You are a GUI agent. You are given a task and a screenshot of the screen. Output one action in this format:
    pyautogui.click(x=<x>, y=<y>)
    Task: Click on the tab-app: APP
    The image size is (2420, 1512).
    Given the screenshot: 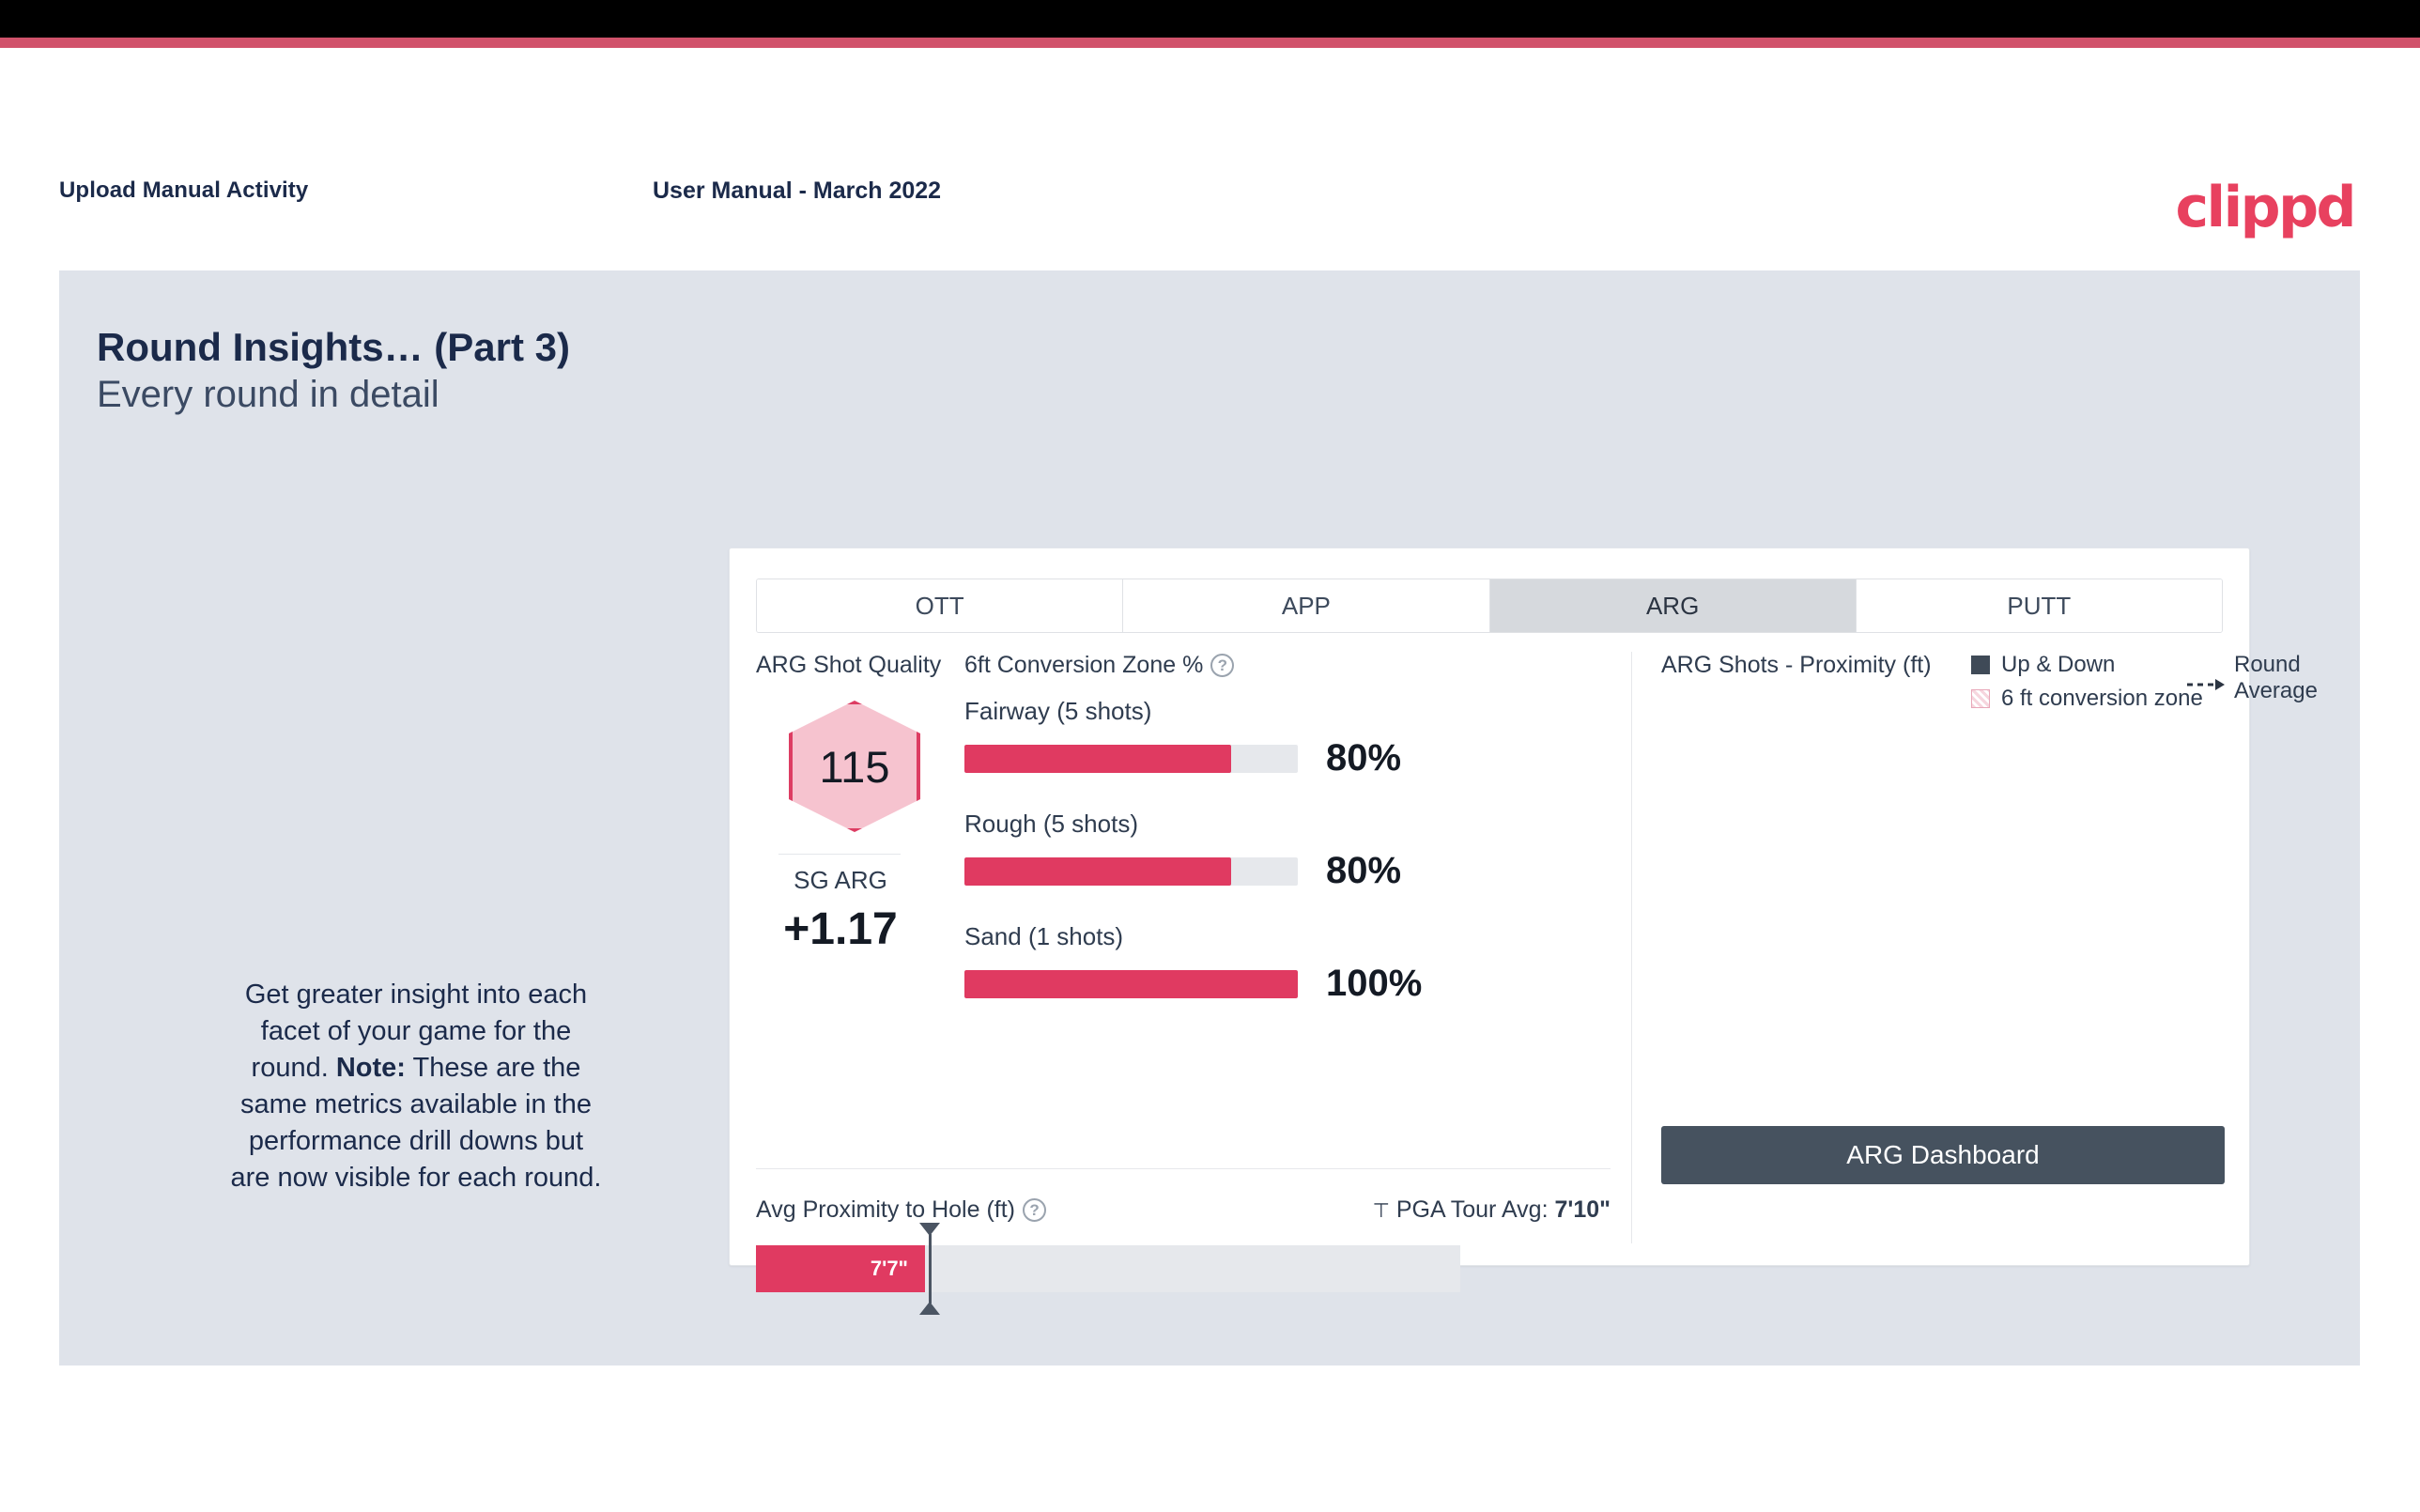 What is the action you would take?
    pyautogui.click(x=1306, y=606)
    